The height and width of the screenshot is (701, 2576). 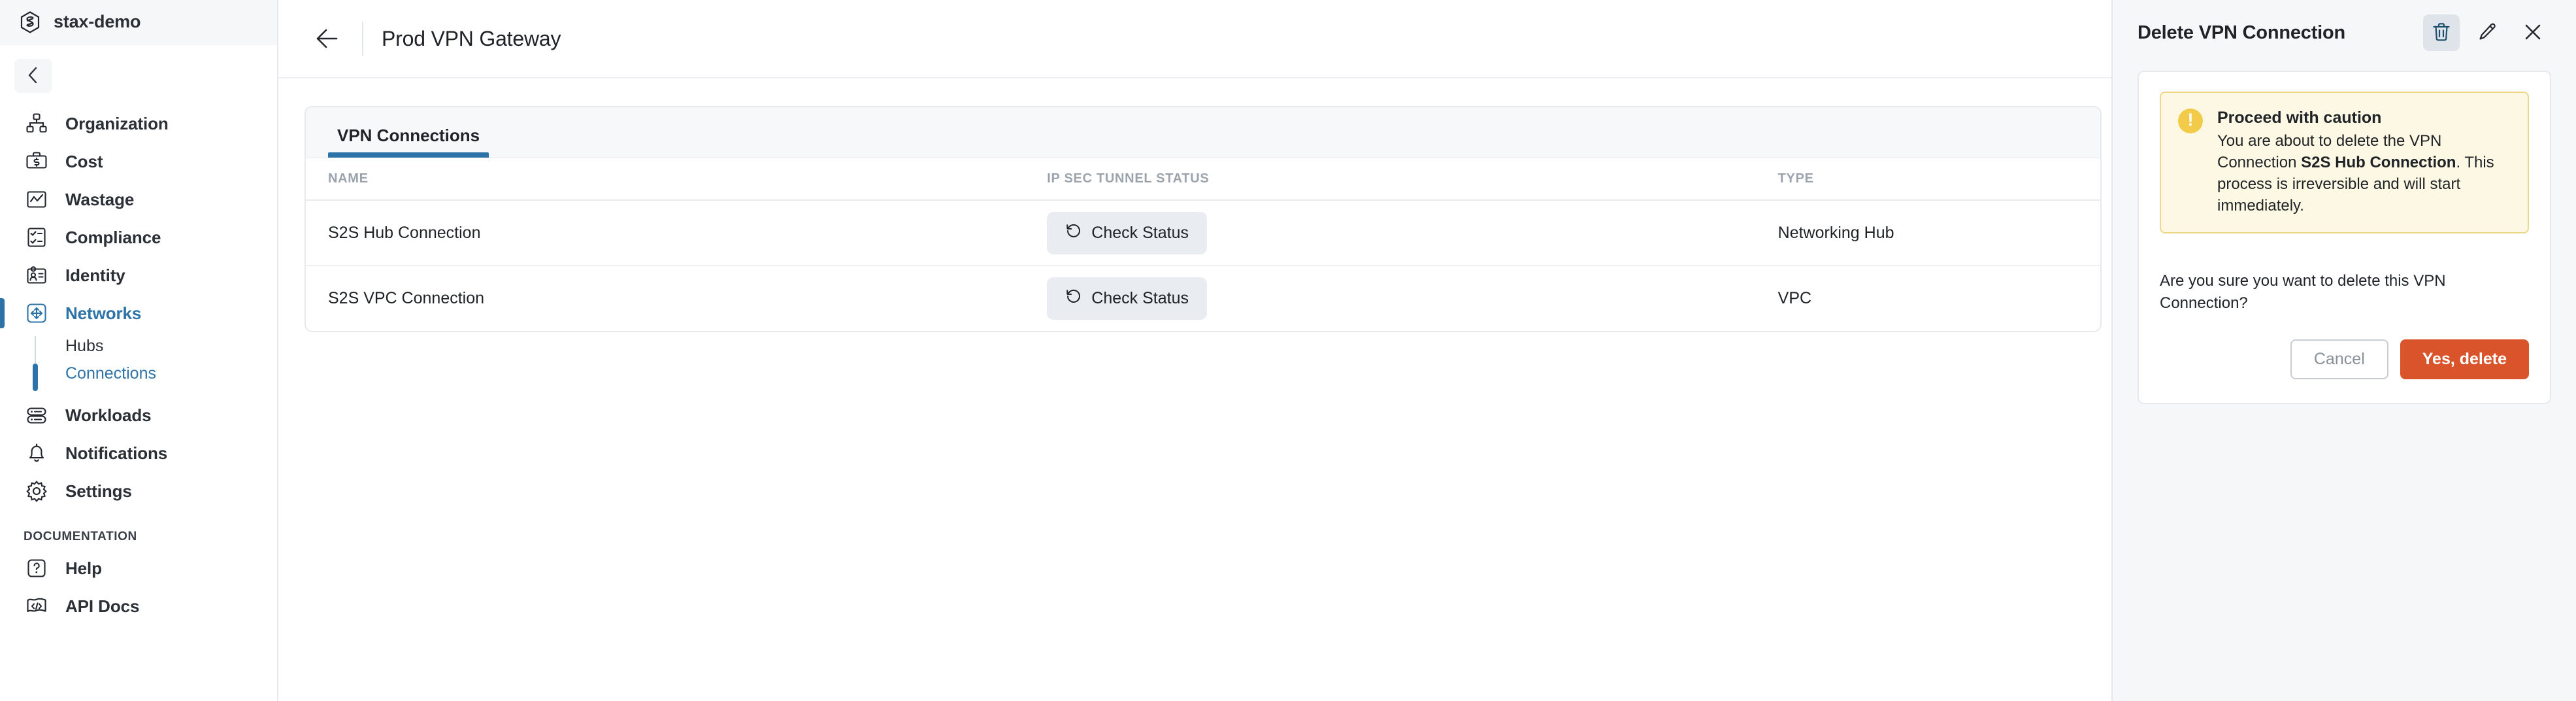 I want to click on sidebar-item-label: API Docs, so click(x=102, y=606).